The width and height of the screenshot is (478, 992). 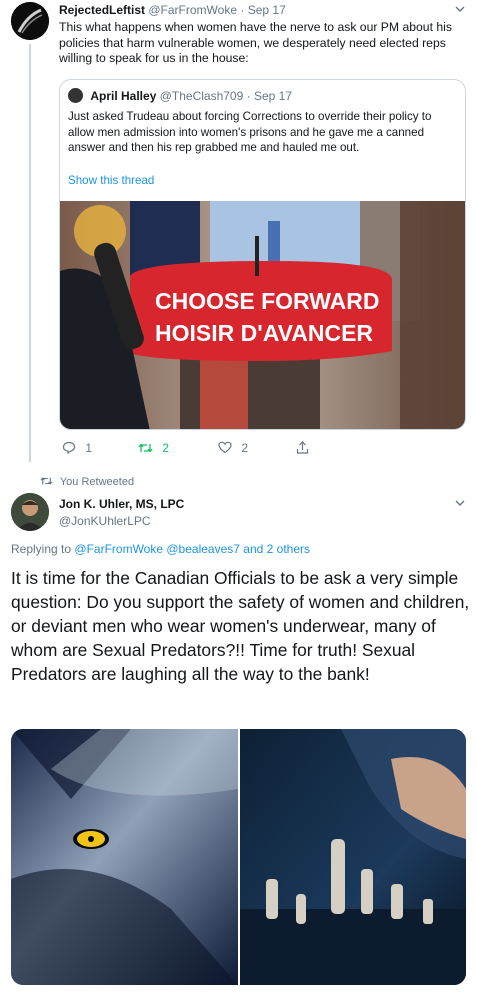 I want to click on timestamp: Sep 17, so click(x=267, y=10).